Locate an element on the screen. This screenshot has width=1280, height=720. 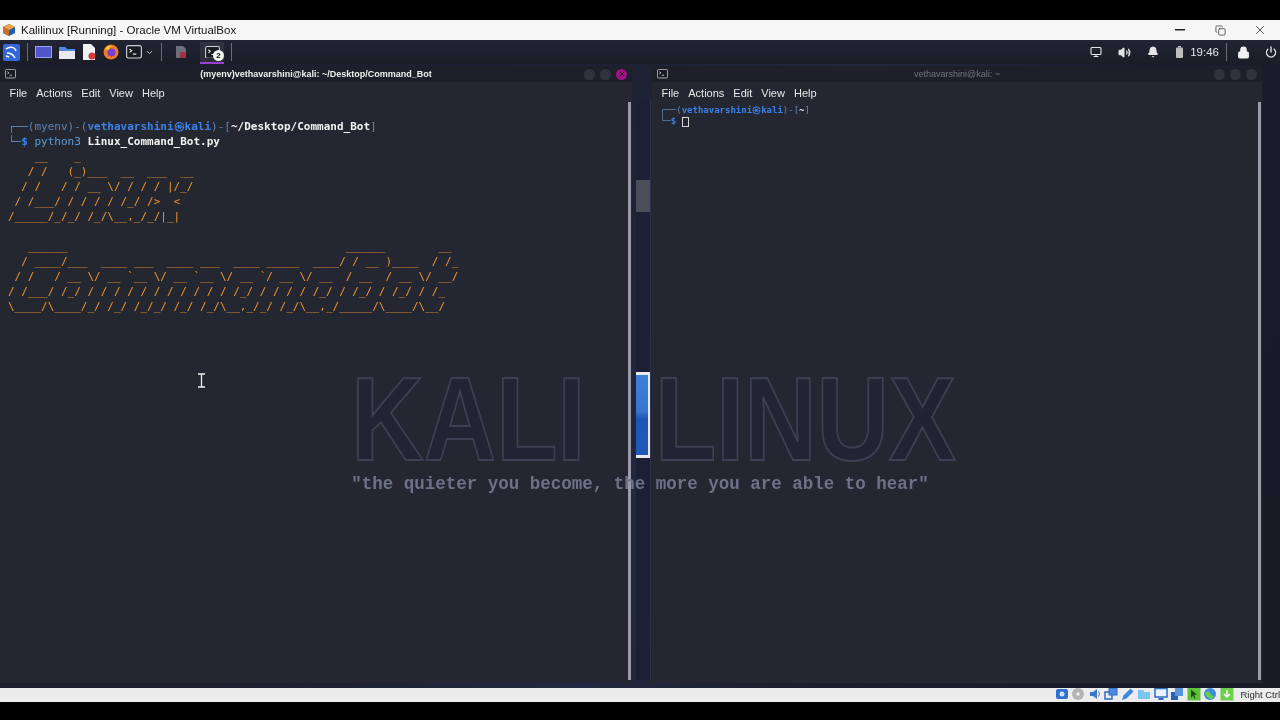
scroll-thumb is located at coordinates (643, 196).